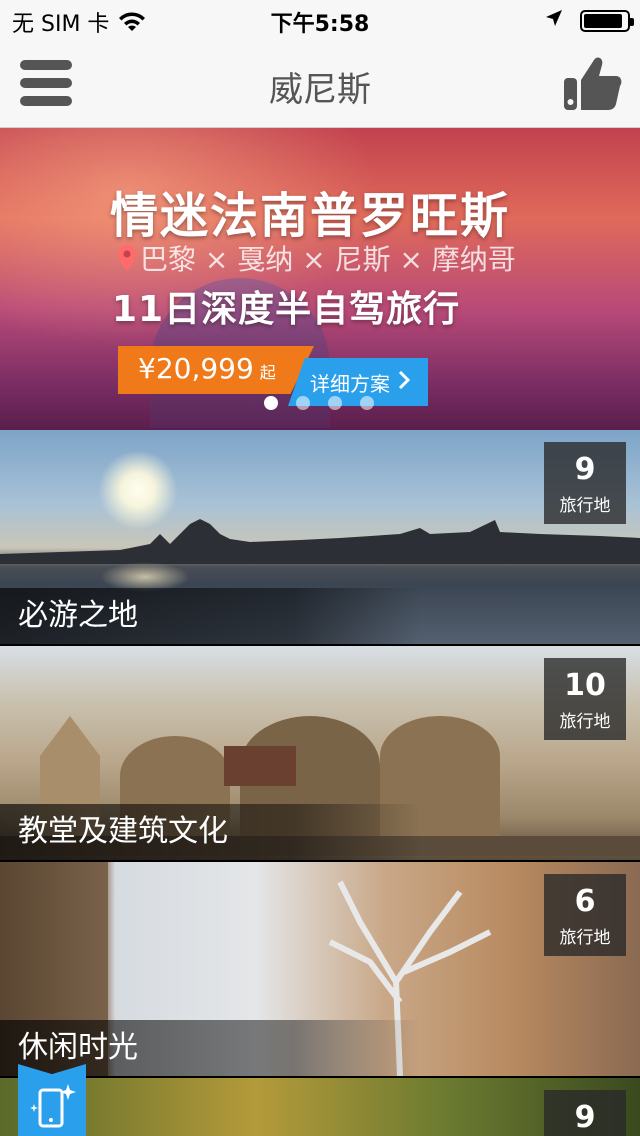  I want to click on status-right, so click(589, 21).